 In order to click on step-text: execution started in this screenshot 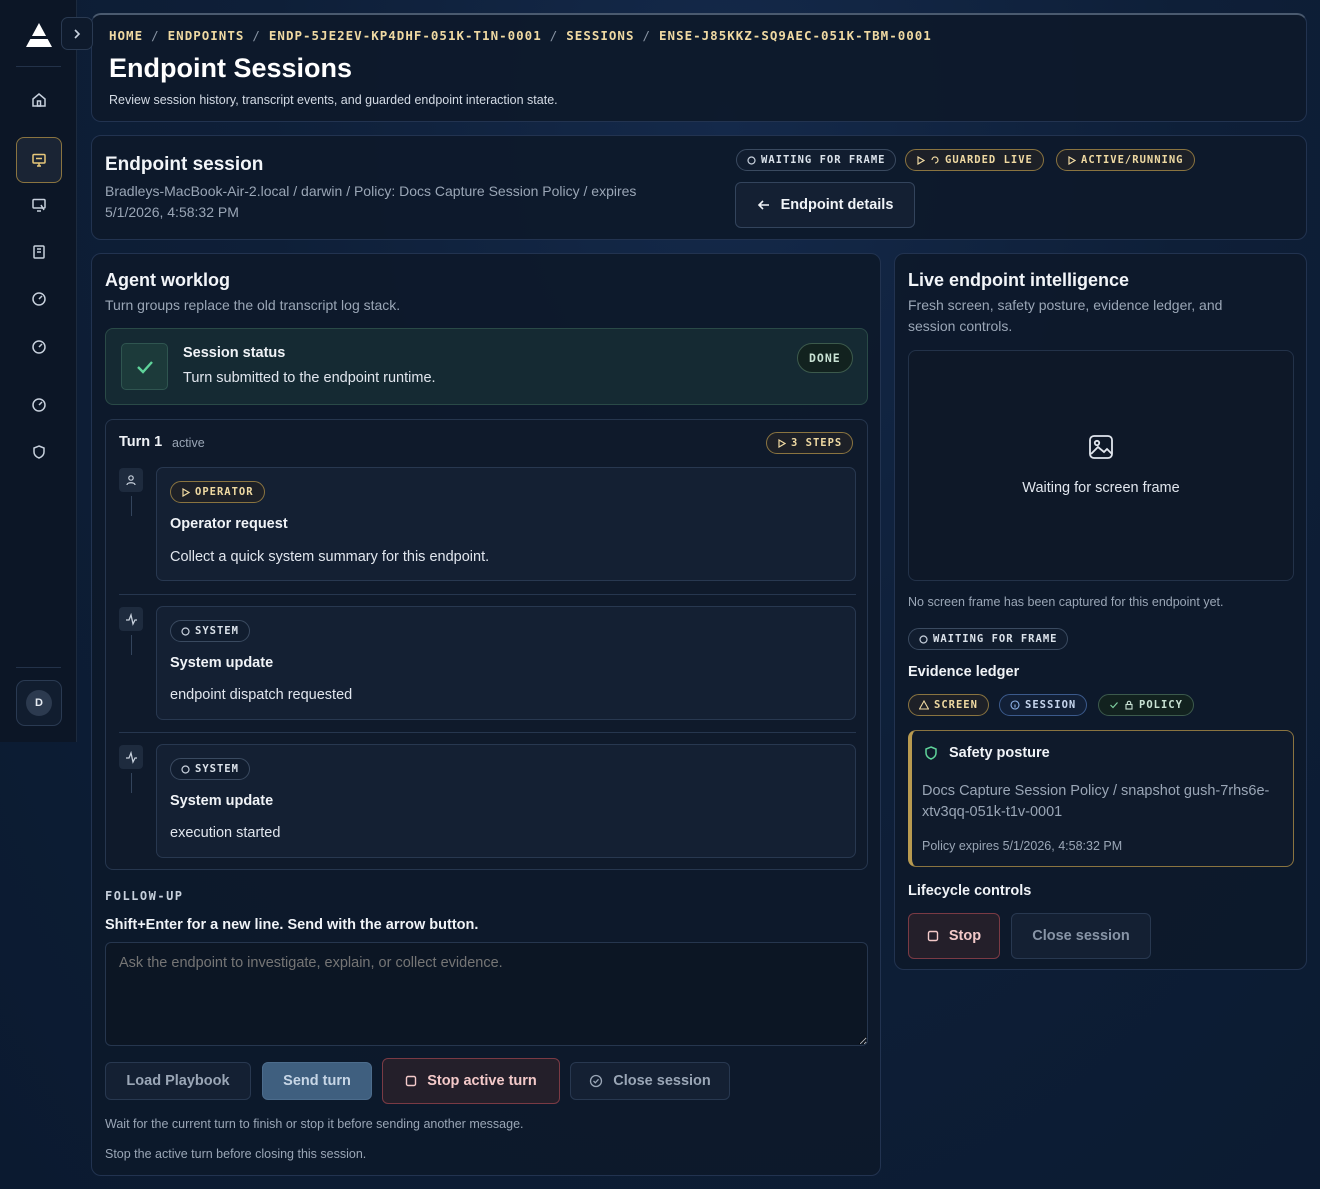, I will do `click(225, 833)`.